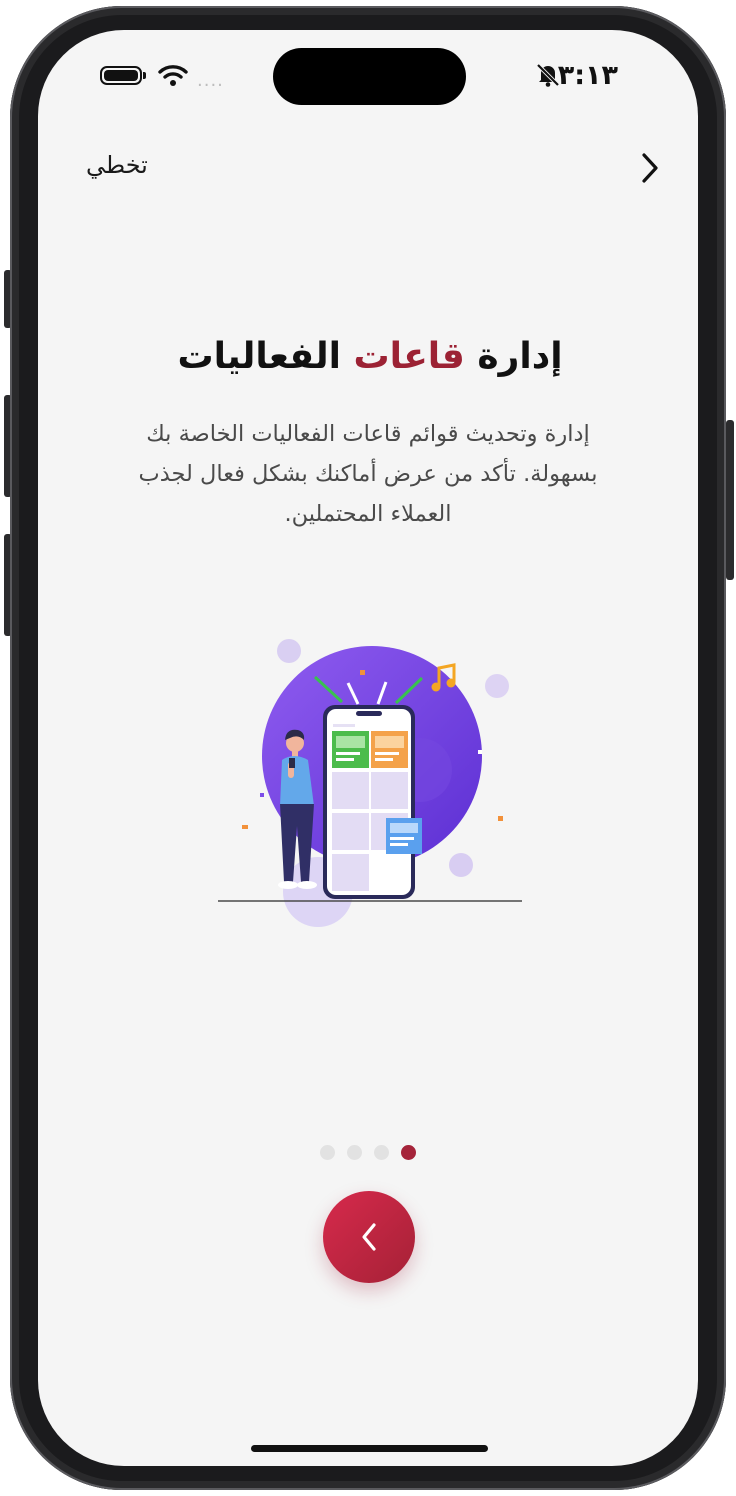 The width and height of the screenshot is (736, 1496). What do you see at coordinates (369, 76) in the screenshot?
I see `dynamic-island` at bounding box center [369, 76].